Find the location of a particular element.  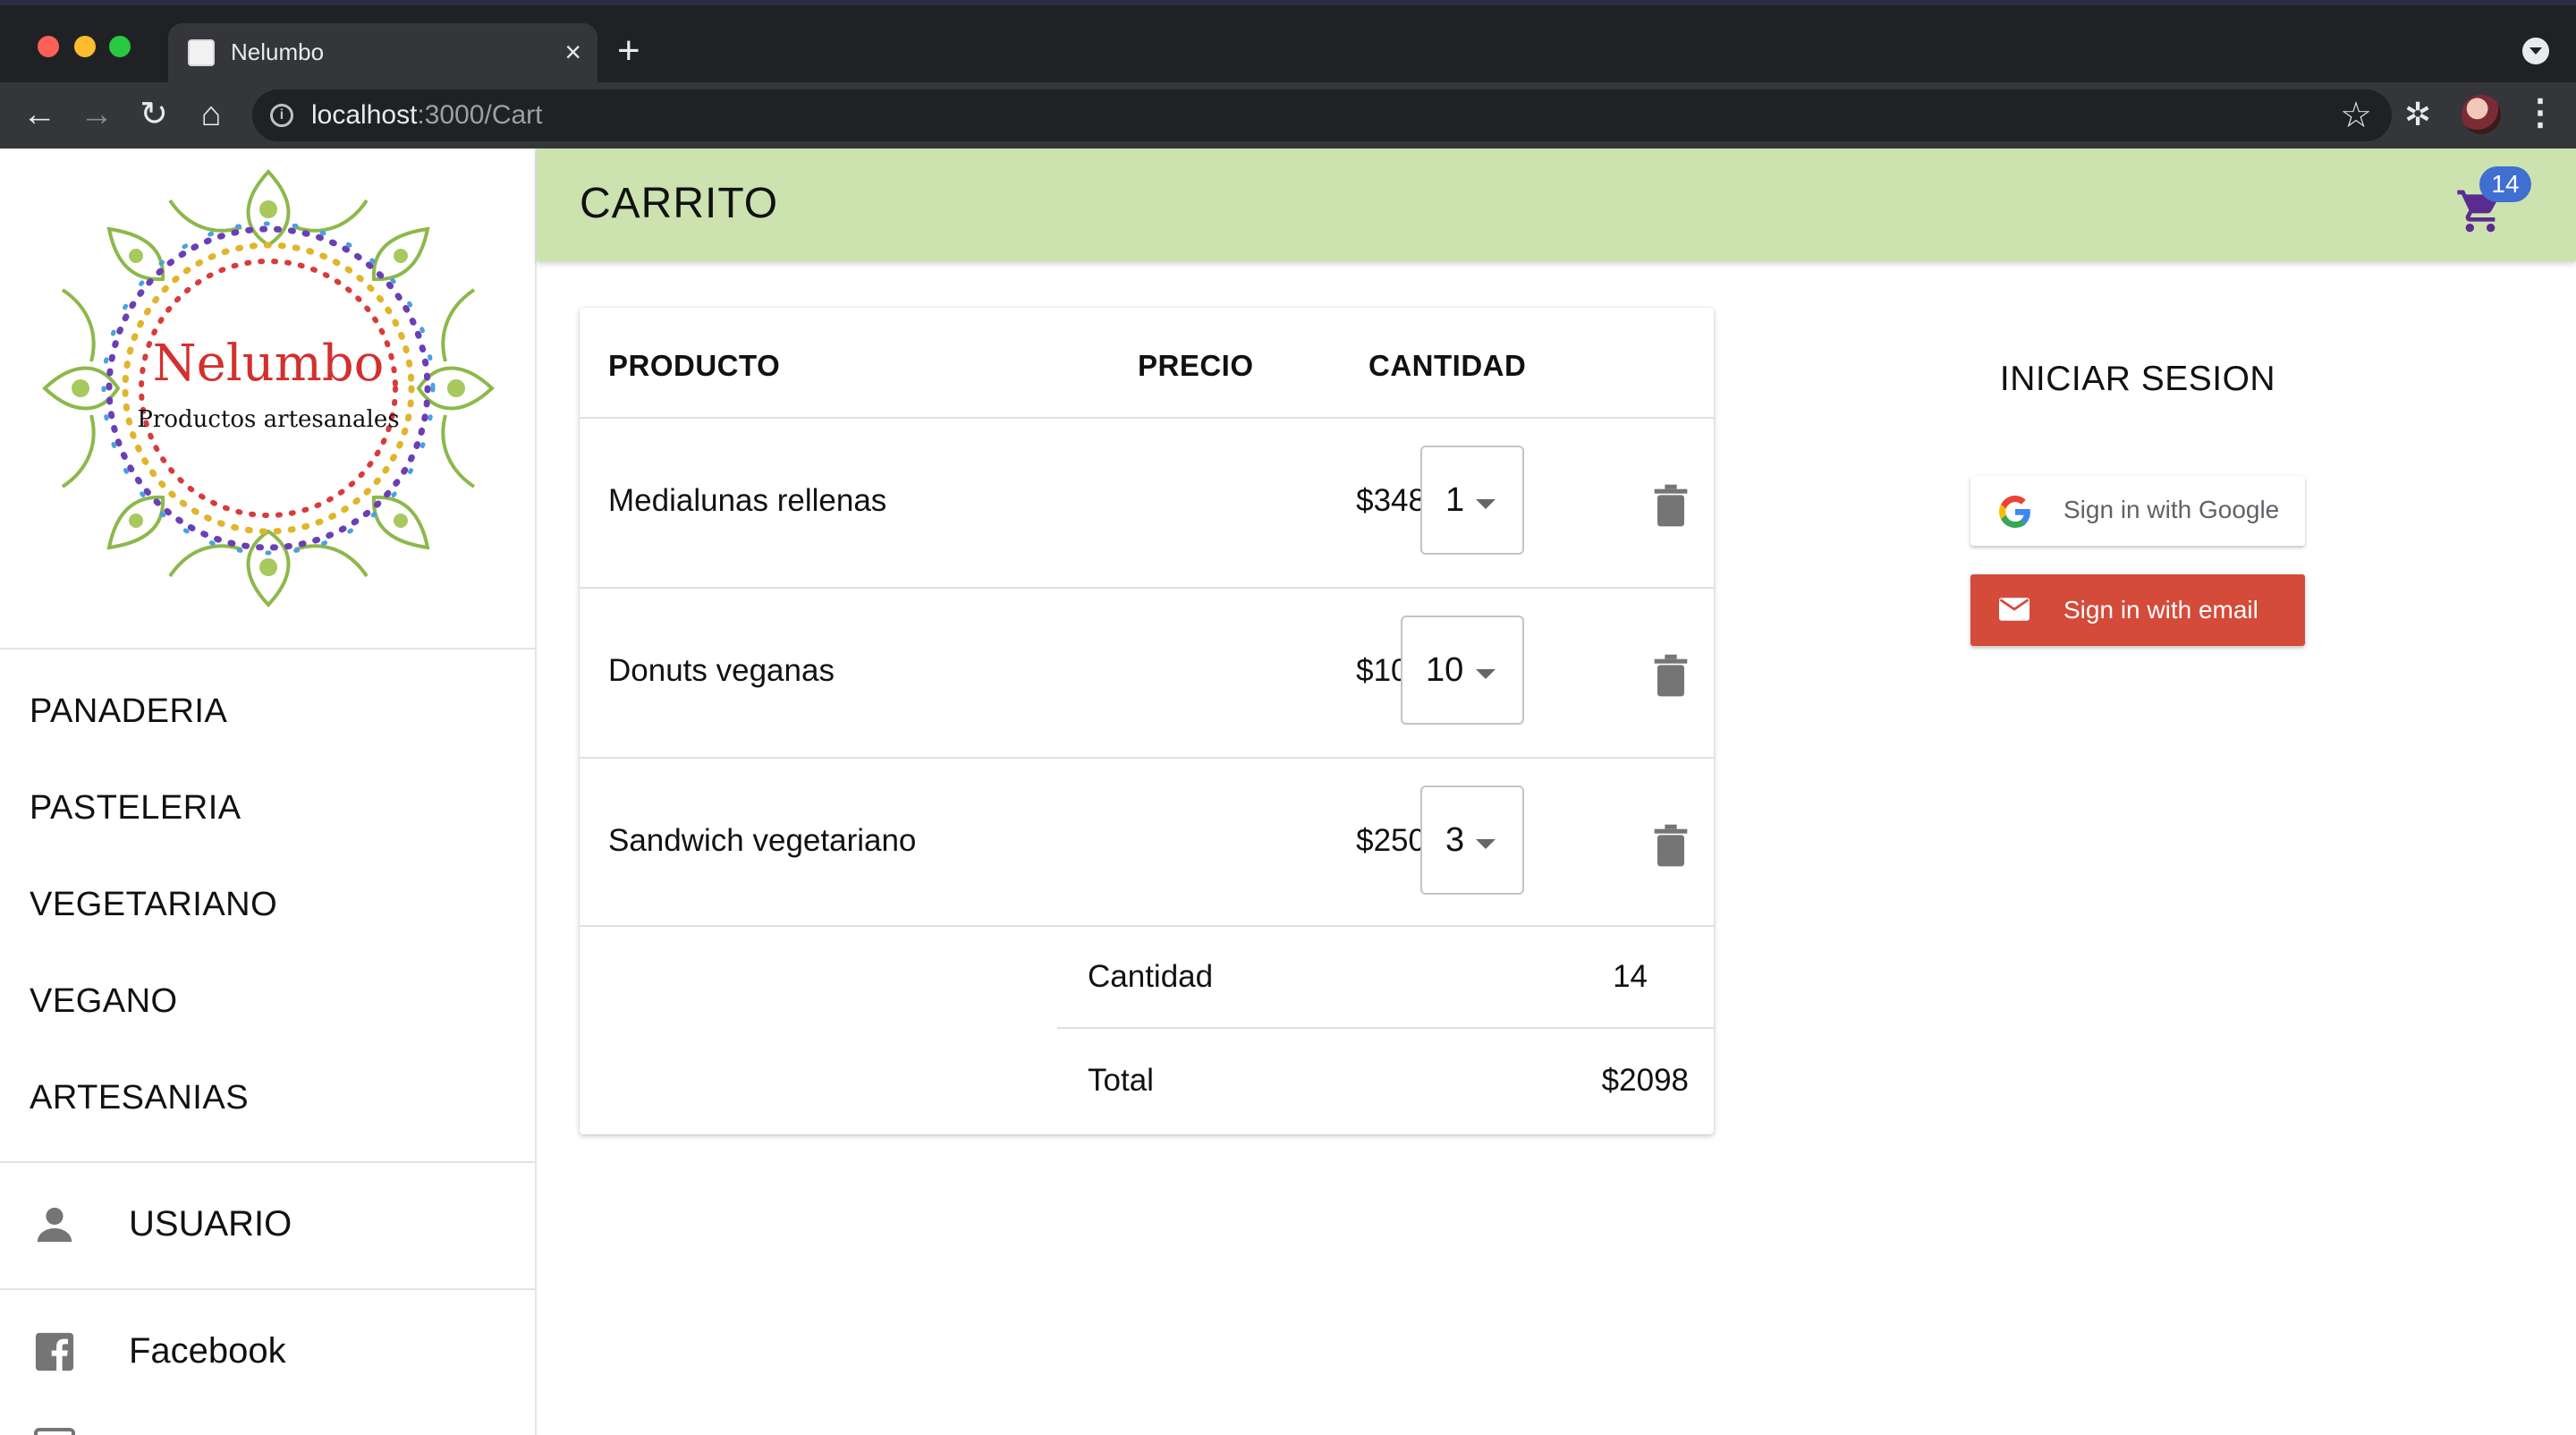

sidebar-item-facebook: Facebook is located at coordinates (267, 1350).